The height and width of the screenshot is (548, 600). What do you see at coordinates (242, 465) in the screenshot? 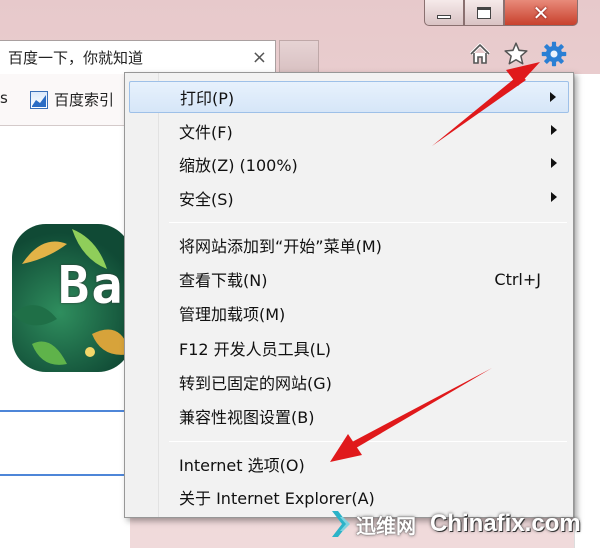
I see `menu-item-label: Internet 选项(O)` at bounding box center [242, 465].